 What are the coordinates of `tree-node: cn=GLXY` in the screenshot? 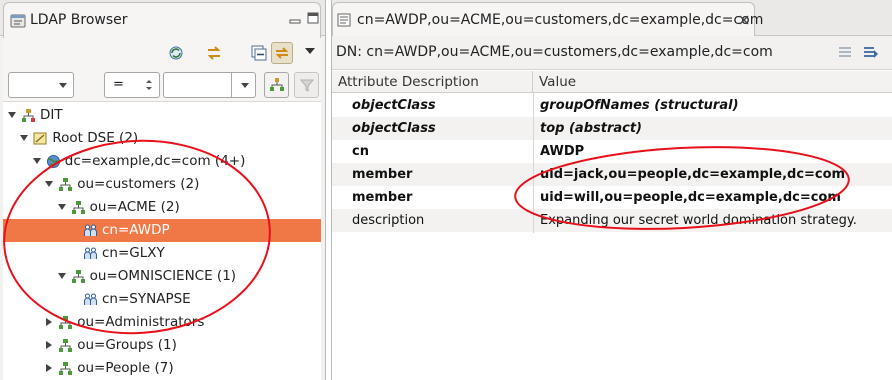 It's located at (162, 253).